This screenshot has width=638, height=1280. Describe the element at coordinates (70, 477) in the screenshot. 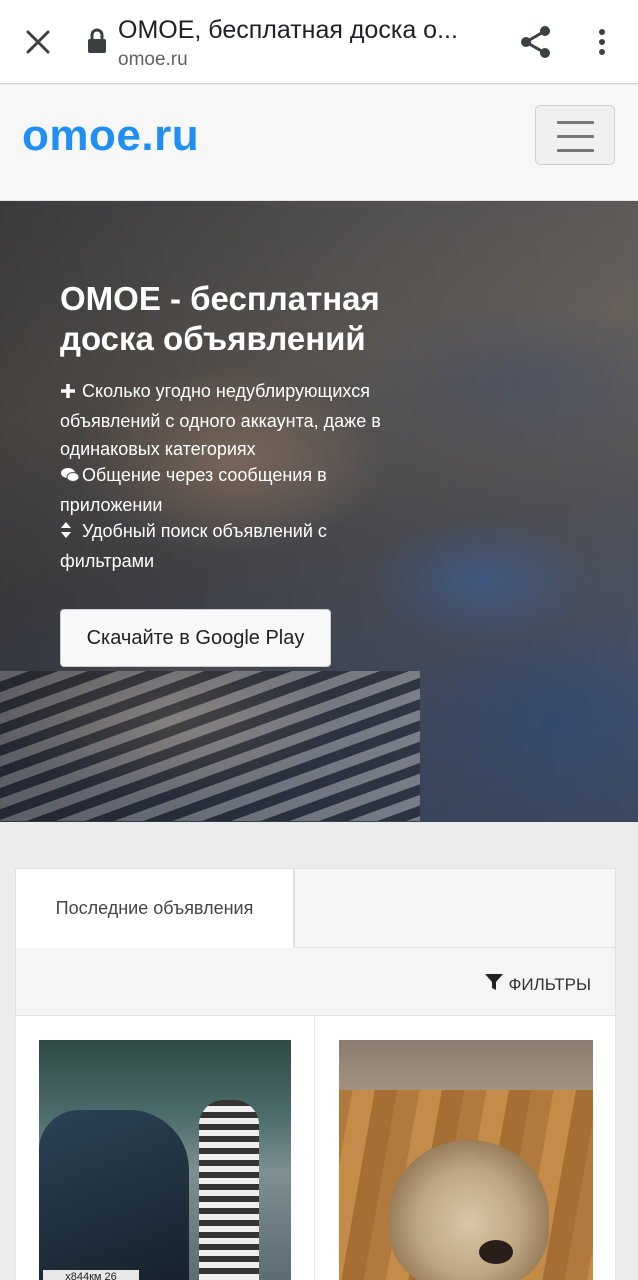

I see `chat-icon` at that location.